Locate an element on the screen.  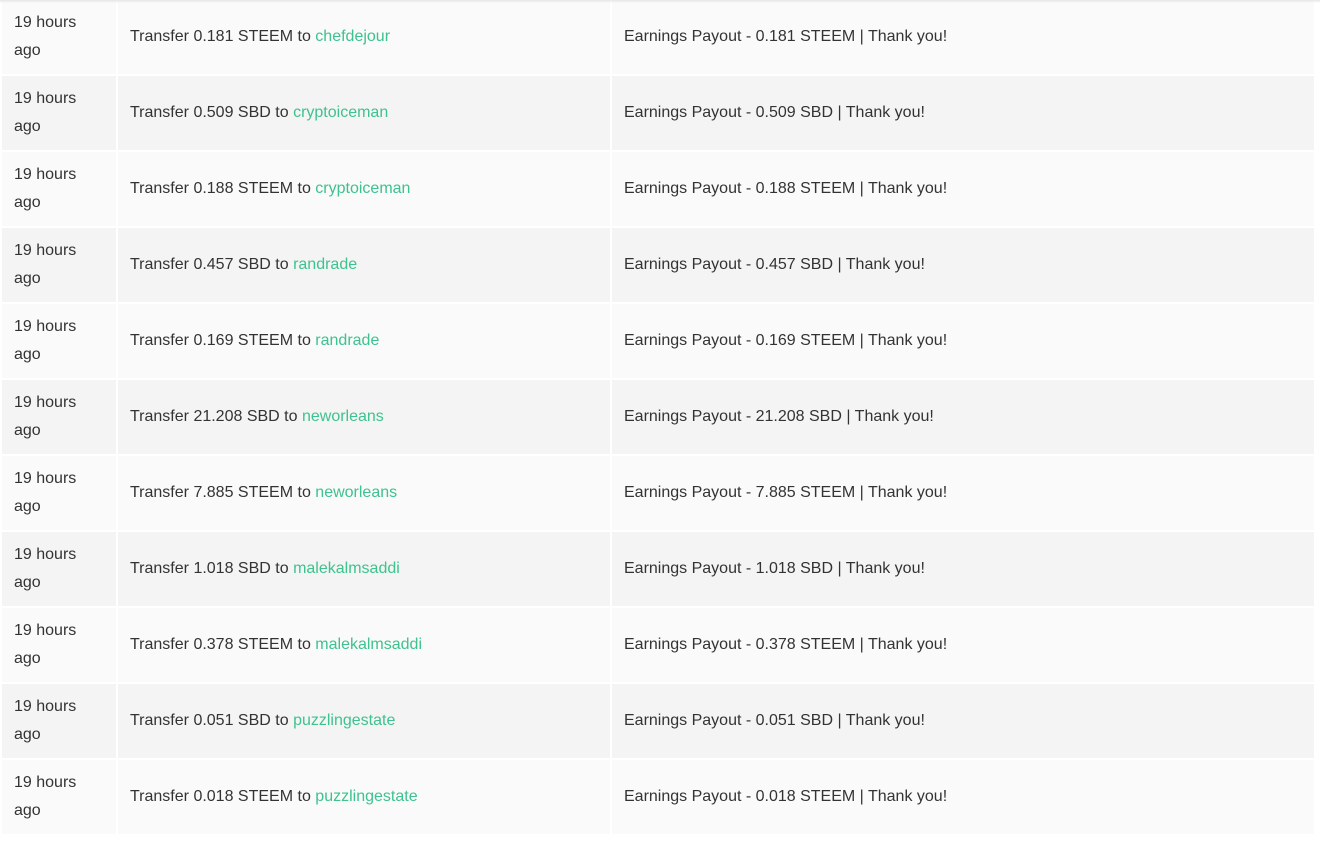
transfer-amount: 0.188 STEEM is located at coordinates (243, 188).